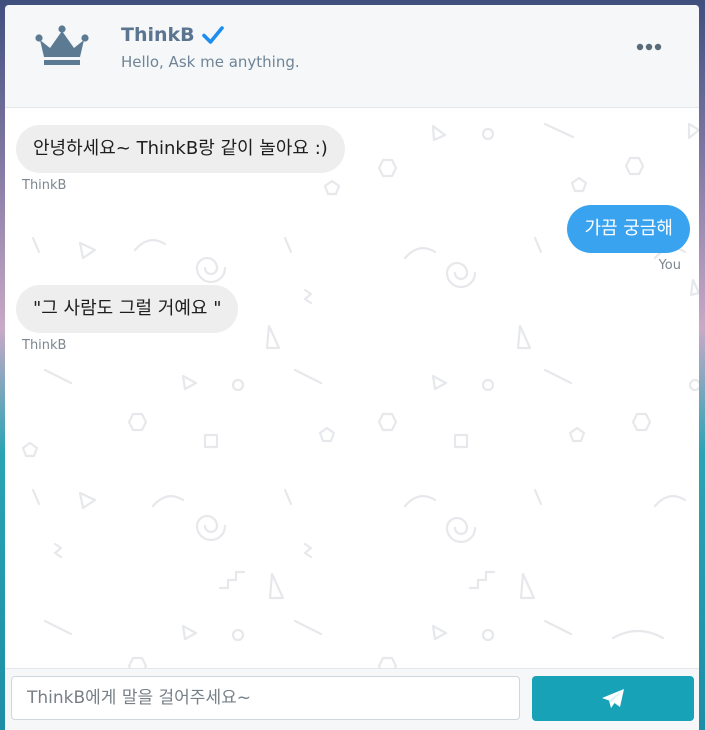 This screenshot has height=730, width=705. I want to click on message-input, so click(265, 698).